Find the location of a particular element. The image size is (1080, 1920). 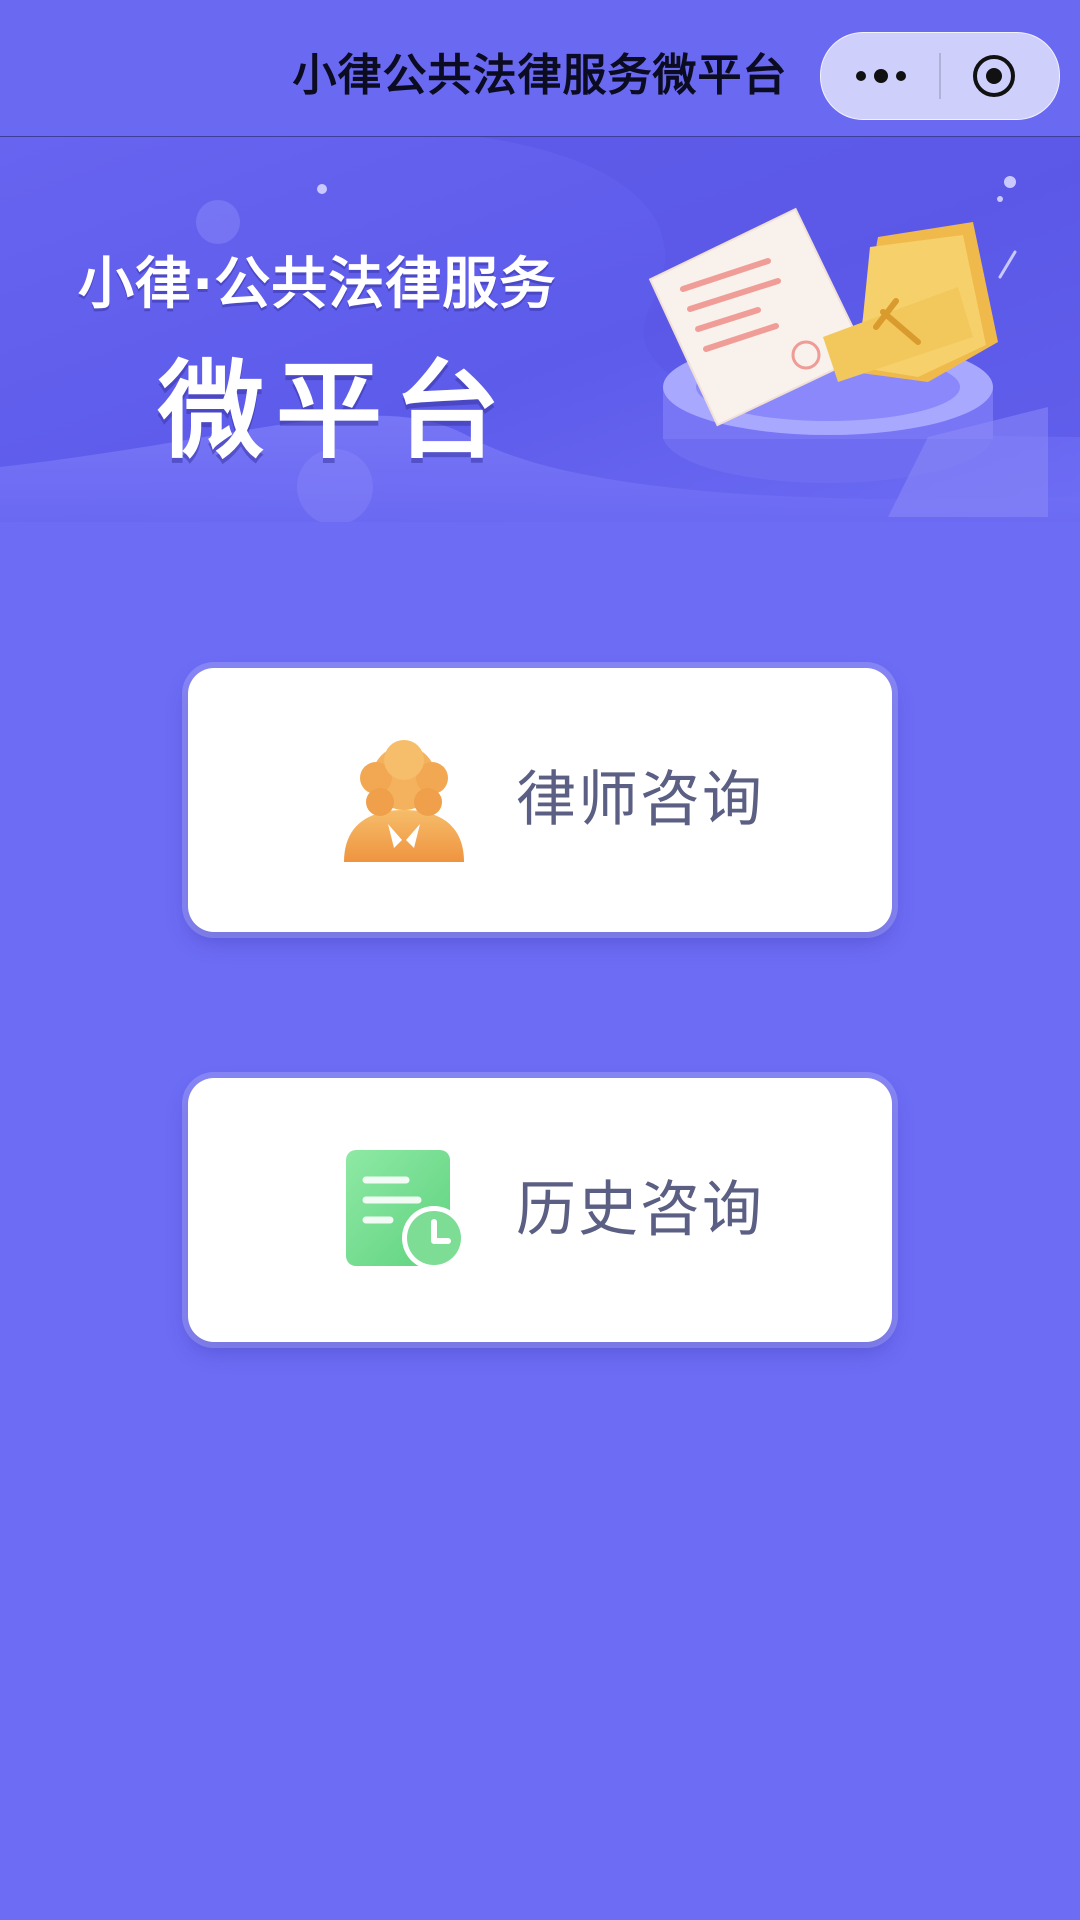

mini-program-capsule is located at coordinates (940, 76).